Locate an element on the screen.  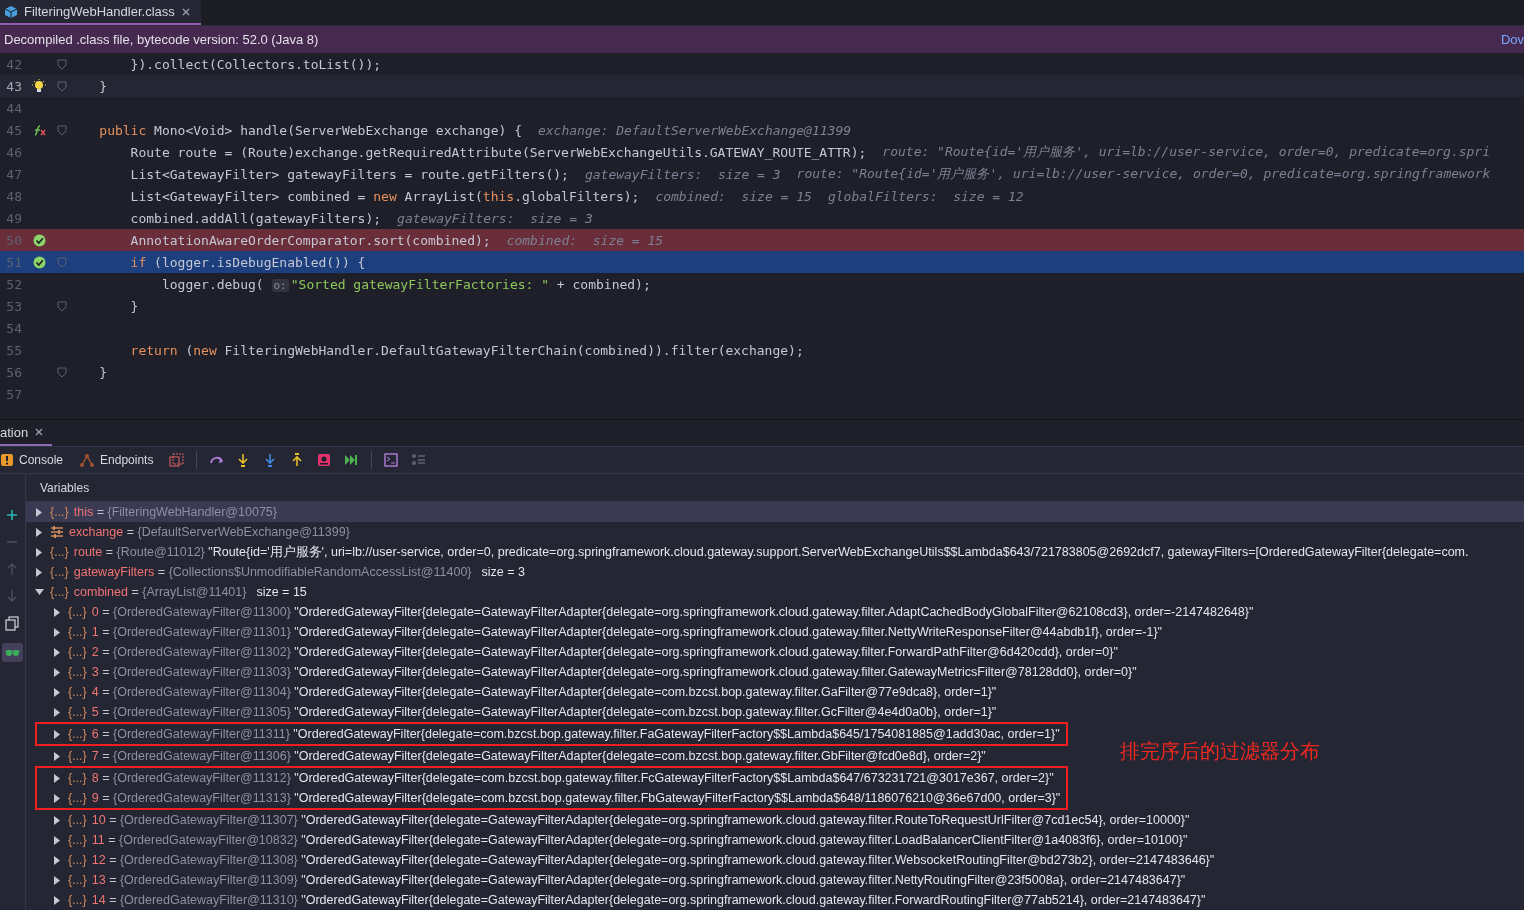
code-text: List<GatewayFilter> combined = new ArrayList(this.globalFilters); is located at coordinates (384, 196).